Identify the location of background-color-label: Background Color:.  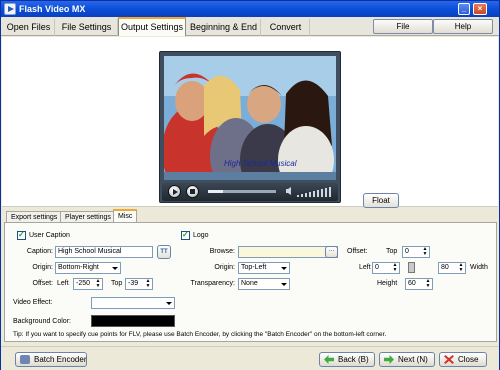
(42, 321).